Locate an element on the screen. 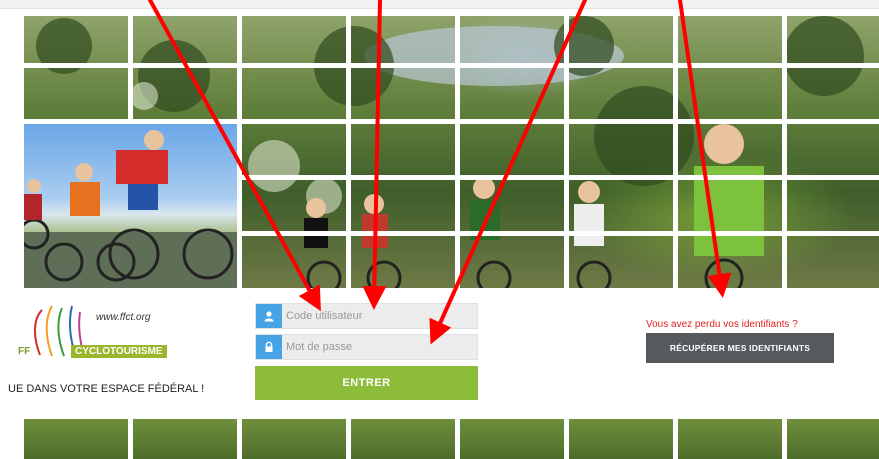 The height and width of the screenshot is (459, 879). family-cycling-photo is located at coordinates (130, 206).